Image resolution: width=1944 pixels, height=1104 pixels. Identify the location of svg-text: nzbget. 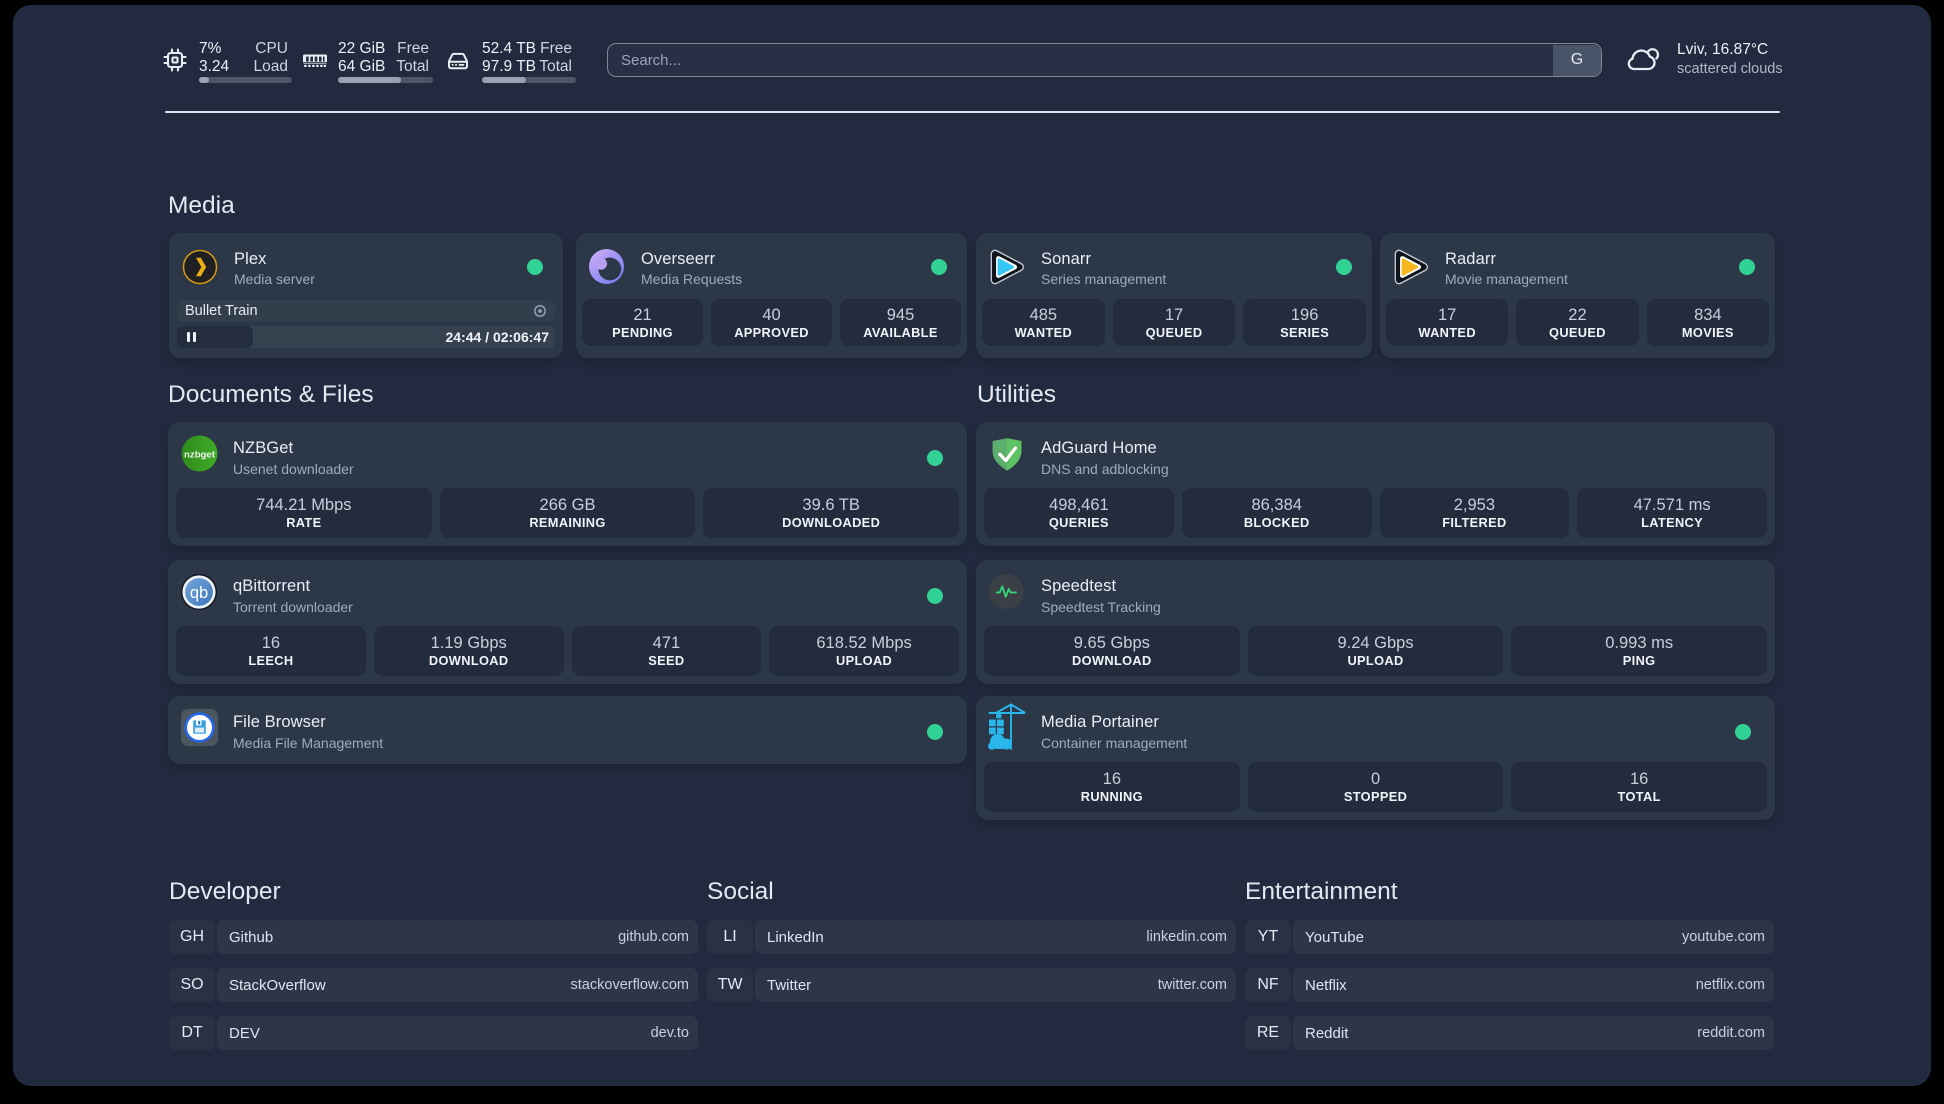
(200, 454).